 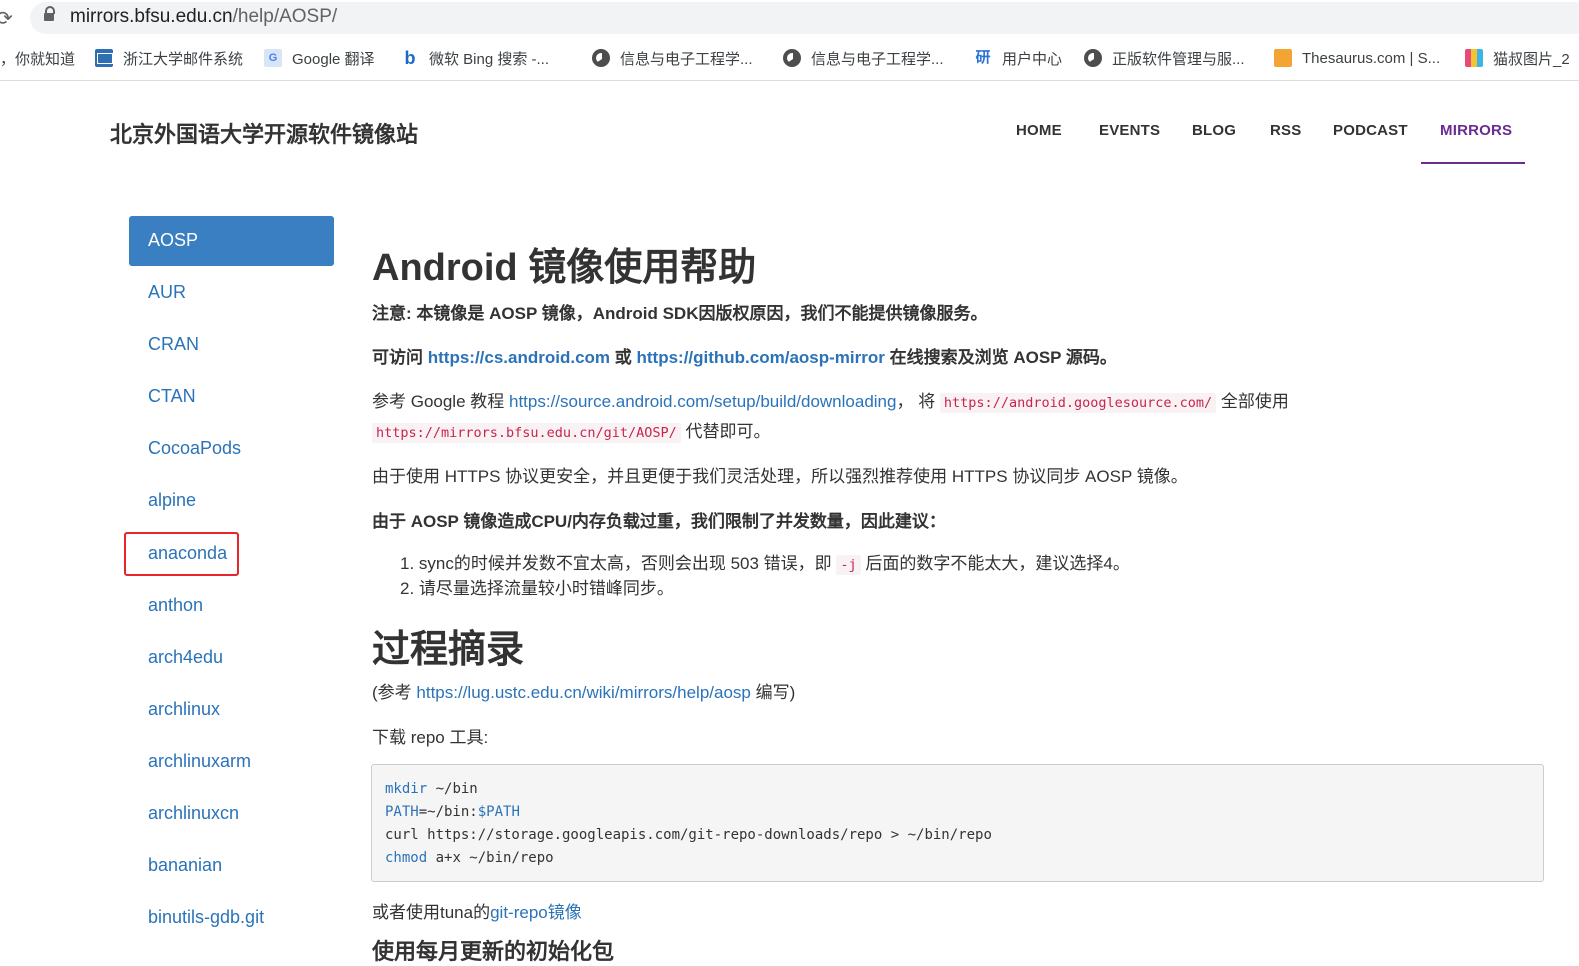 I want to click on code-keyword: chmod, so click(x=406, y=858).